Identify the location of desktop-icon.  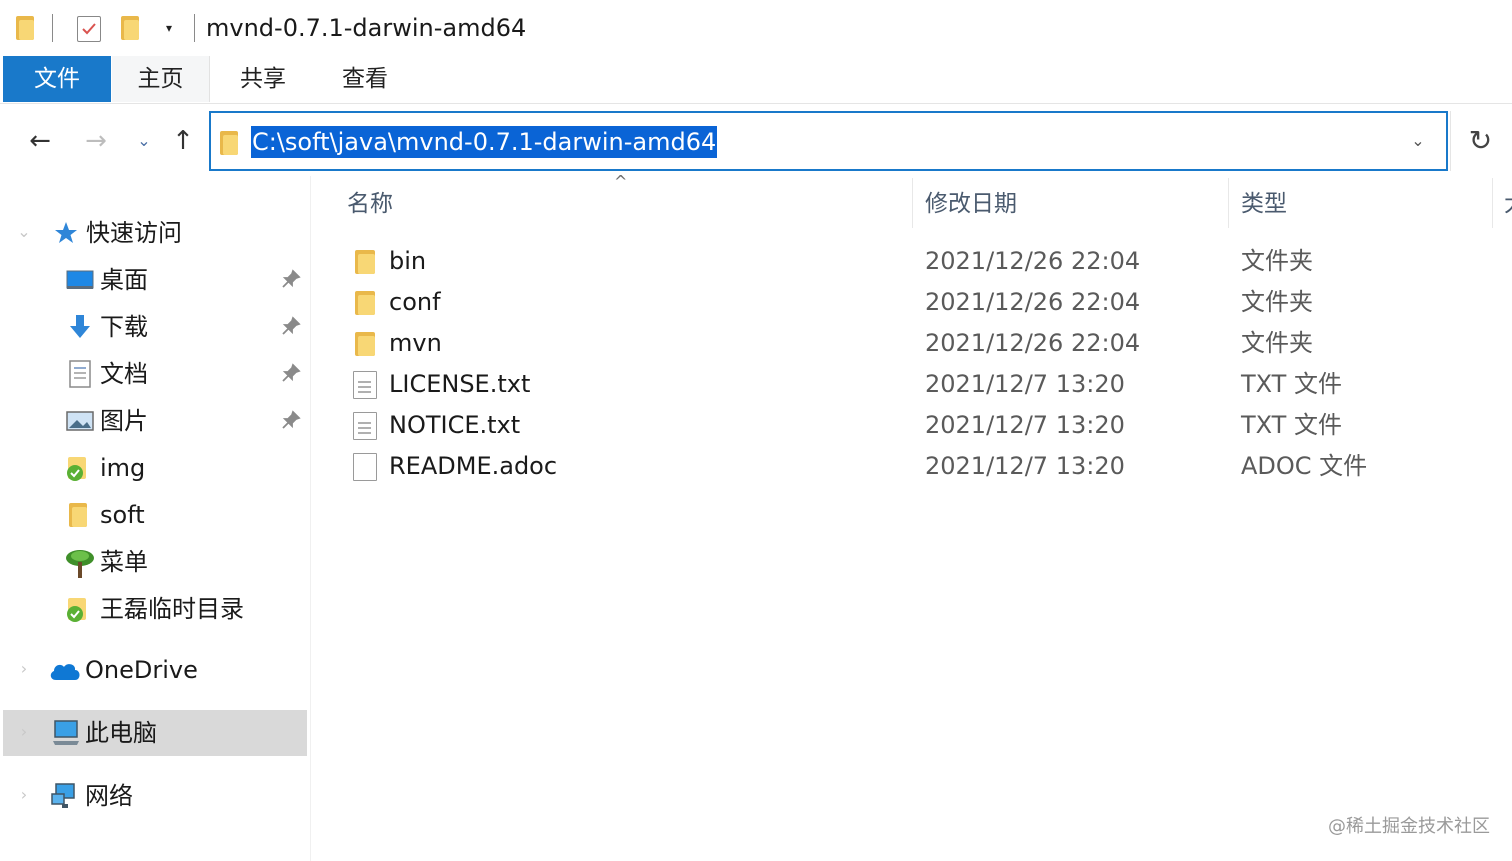
(80, 280).